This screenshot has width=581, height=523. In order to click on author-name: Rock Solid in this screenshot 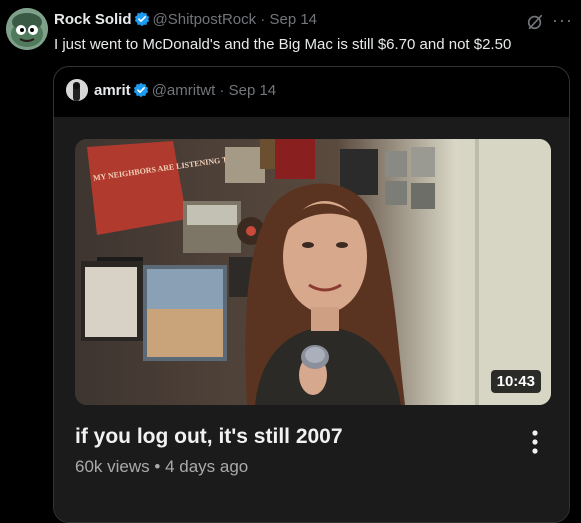, I will do `click(93, 19)`.